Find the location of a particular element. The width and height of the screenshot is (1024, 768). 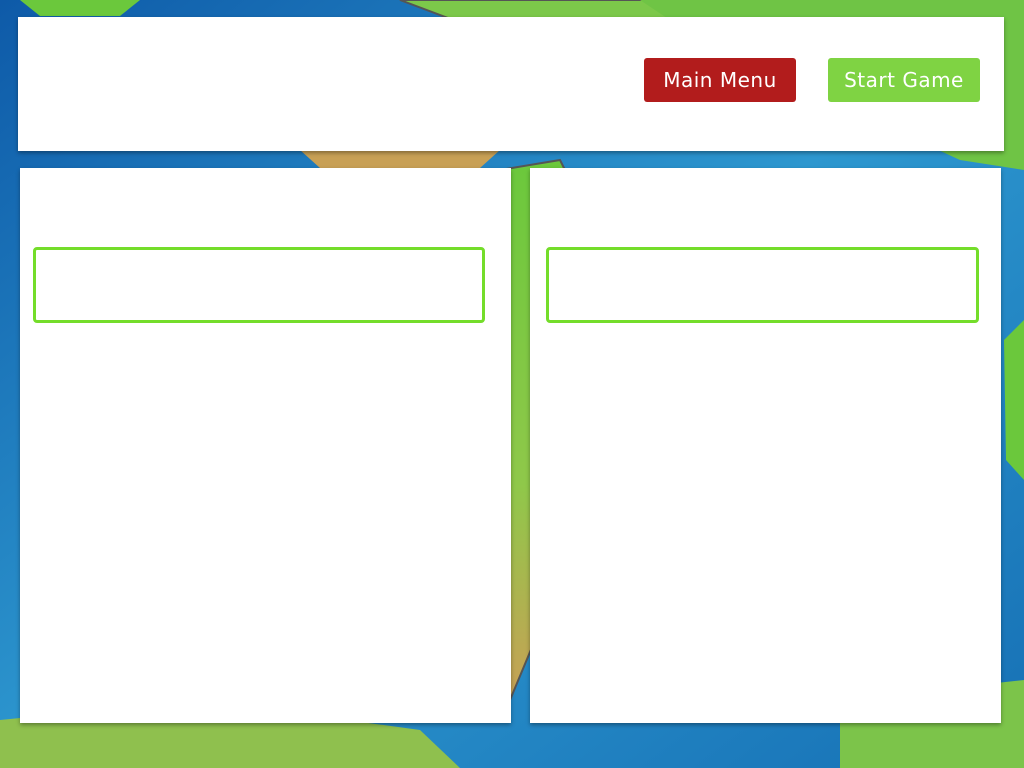

right-selection-slot is located at coordinates (762, 285).